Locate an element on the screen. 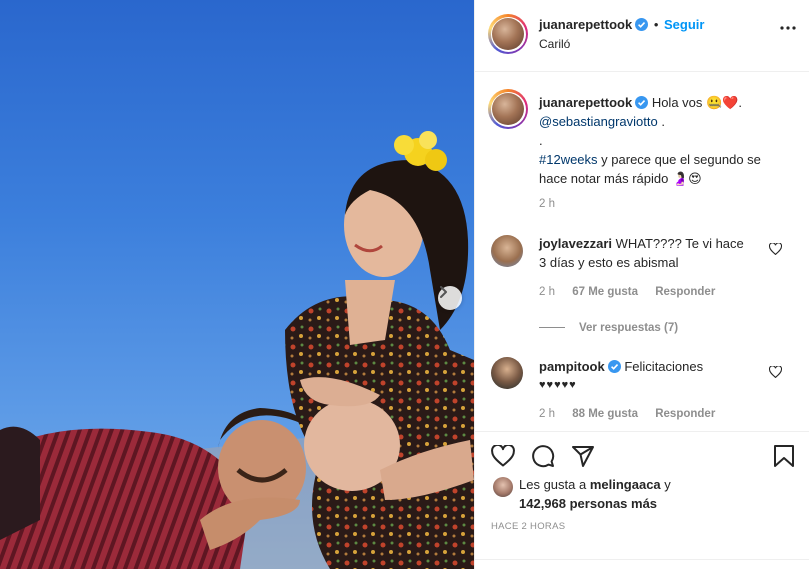  comment-likes-count: 88 Me gusta is located at coordinates (605, 414).